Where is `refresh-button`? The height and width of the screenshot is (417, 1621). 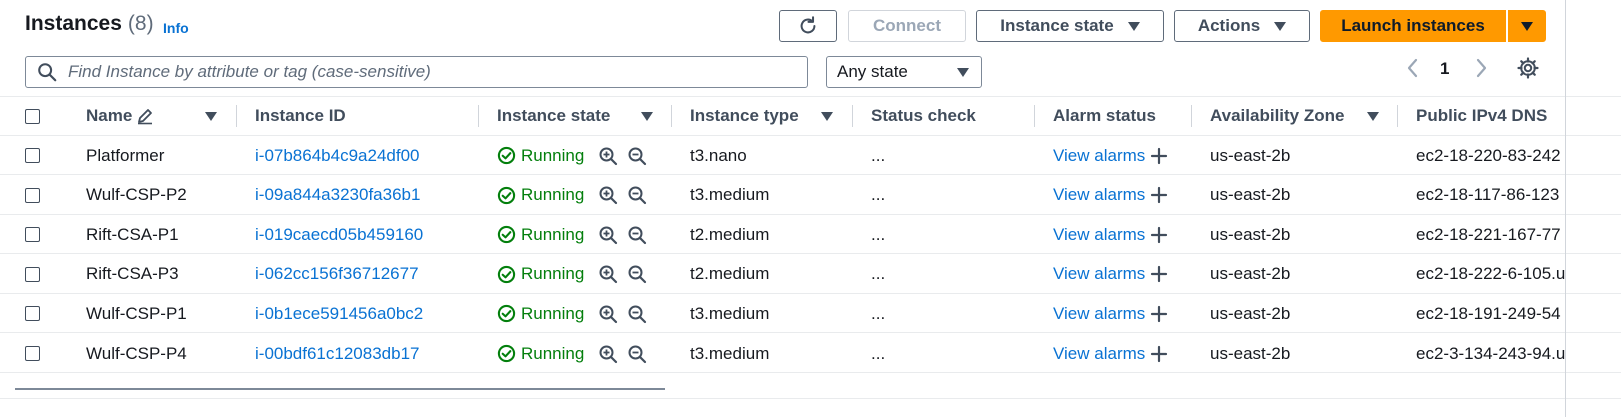
refresh-button is located at coordinates (808, 26).